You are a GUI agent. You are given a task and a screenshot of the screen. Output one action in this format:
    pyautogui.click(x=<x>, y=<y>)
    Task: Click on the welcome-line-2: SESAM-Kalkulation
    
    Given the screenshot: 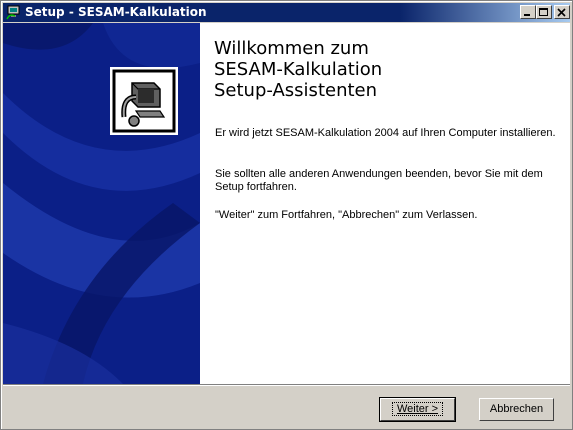 What is the action you would take?
    pyautogui.click(x=298, y=69)
    